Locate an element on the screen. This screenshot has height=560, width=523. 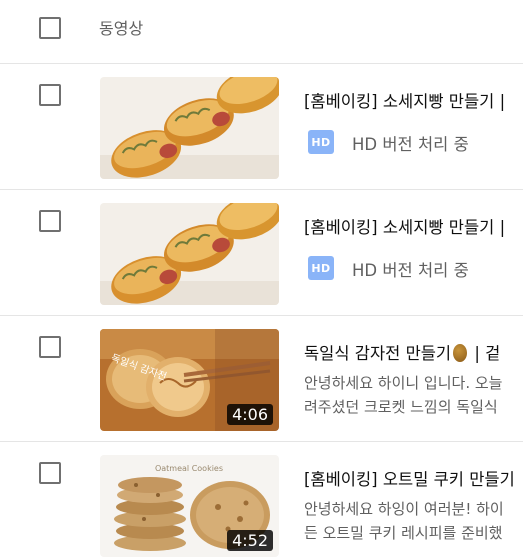
potato-icon is located at coordinates (460, 353).